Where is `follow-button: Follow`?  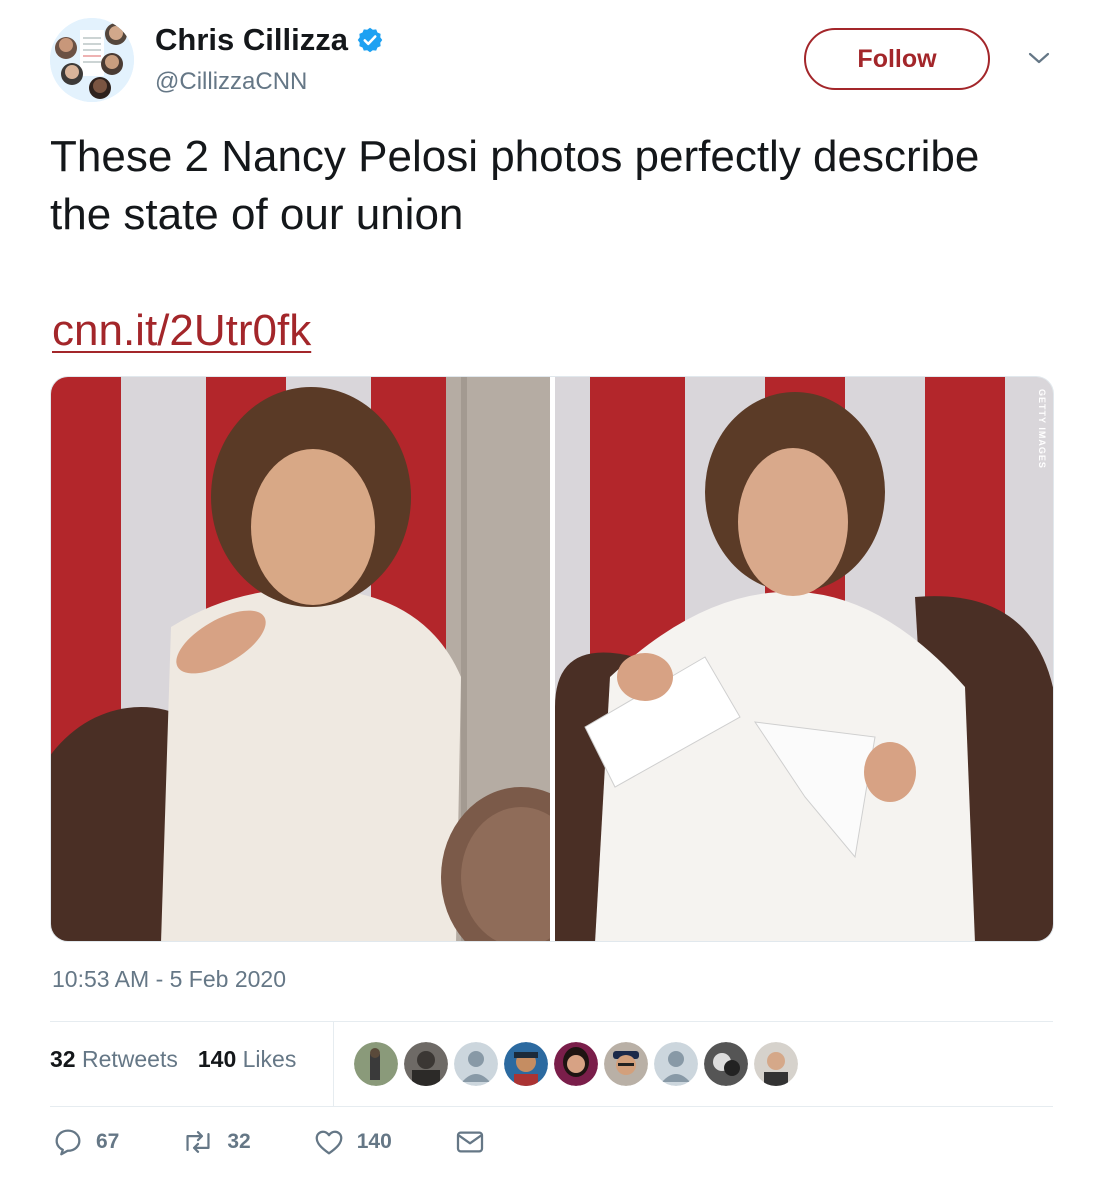
follow-button: Follow is located at coordinates (897, 59).